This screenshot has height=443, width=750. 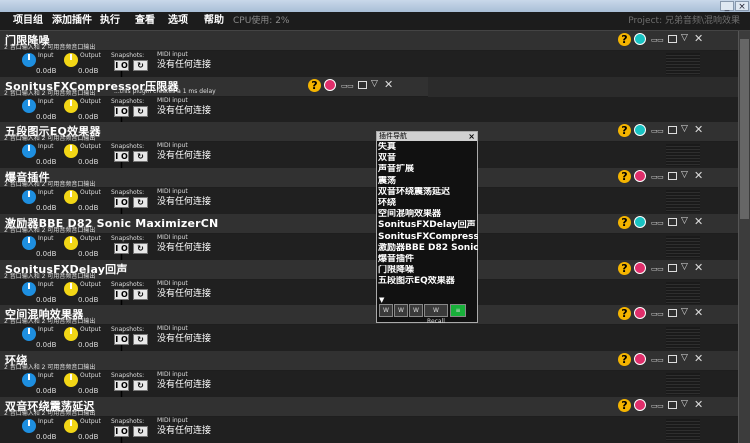 What do you see at coordinates (145, 21) in the screenshot?
I see `menu-view: 查看` at bounding box center [145, 21].